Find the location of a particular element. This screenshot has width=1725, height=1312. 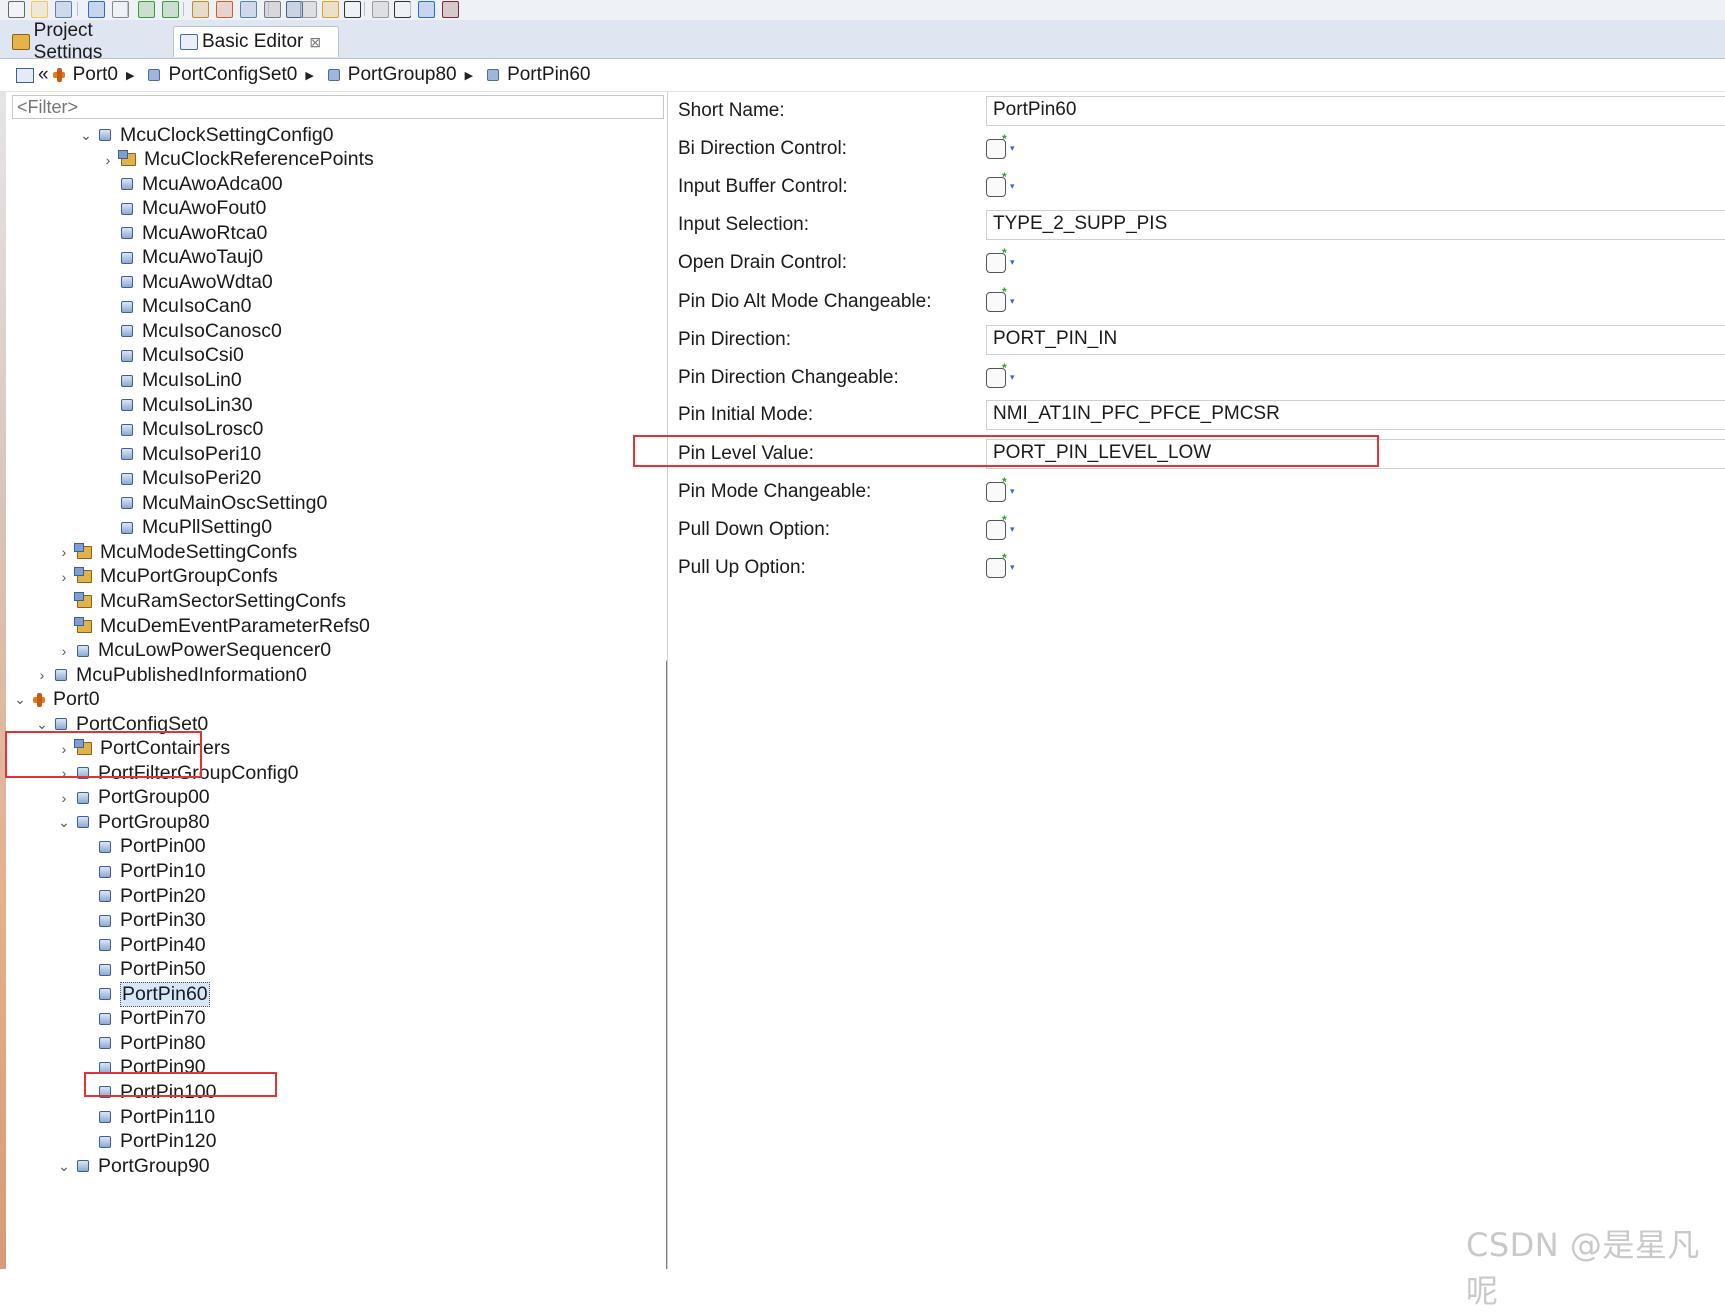

tree-node: PortPin70 is located at coordinates (142, 1019).